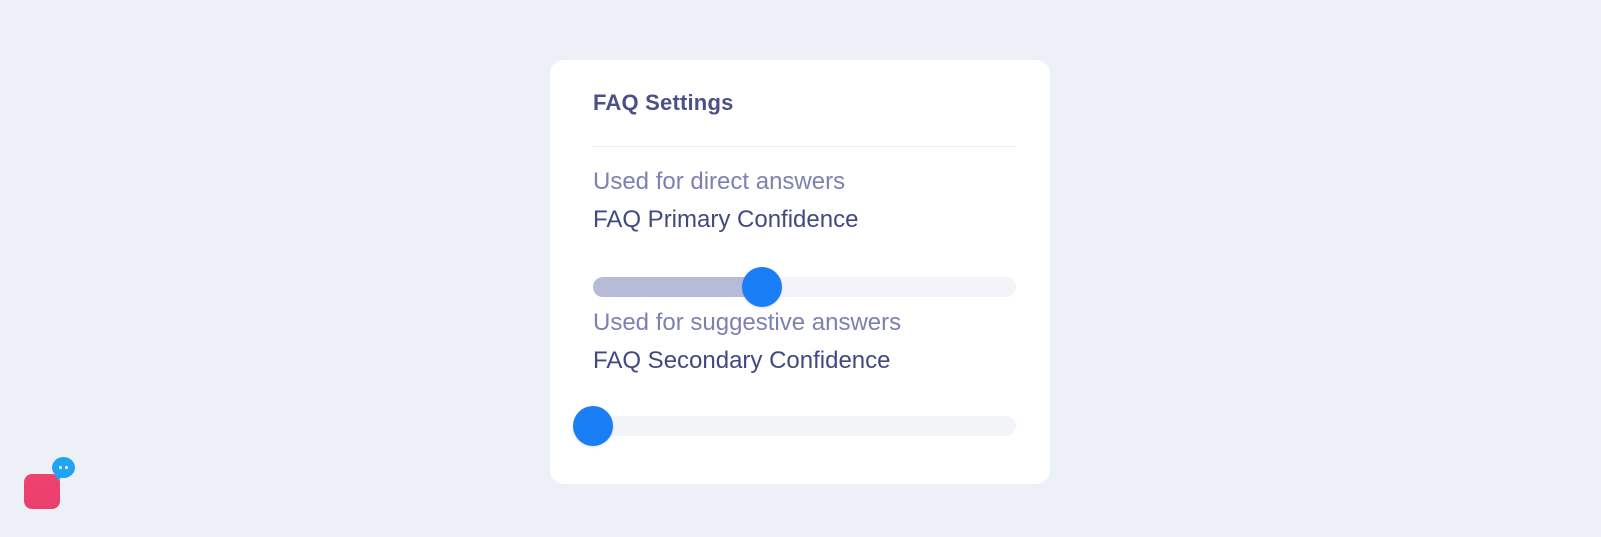  I want to click on primary-help-text: Used for direct answers, so click(719, 181).